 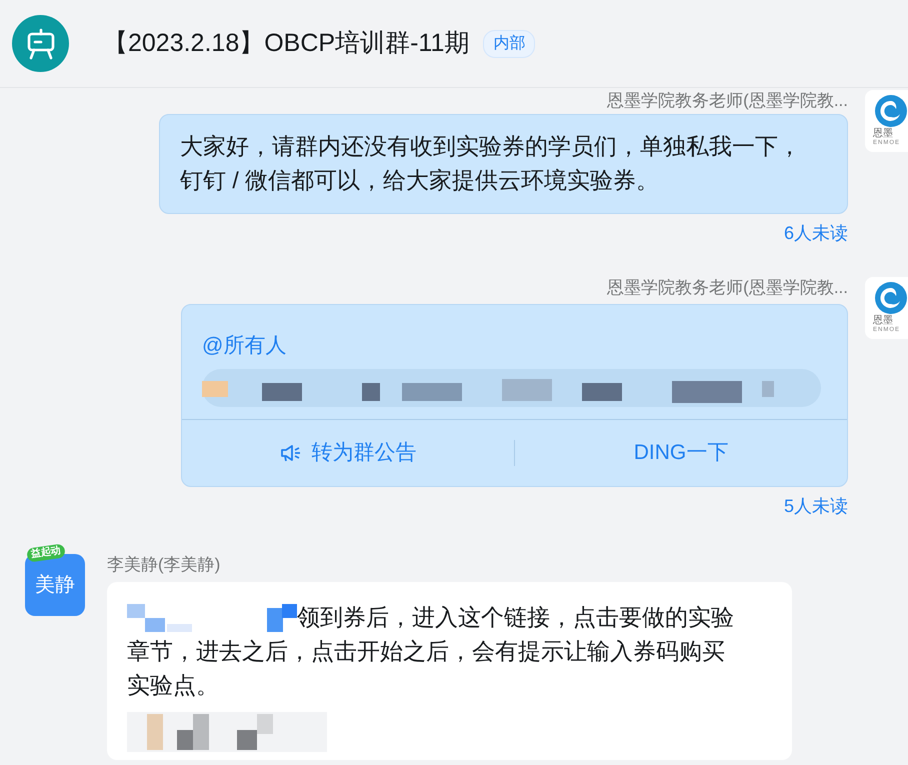 What do you see at coordinates (55, 585) in the screenshot?
I see `avatar-initials: 美静` at bounding box center [55, 585].